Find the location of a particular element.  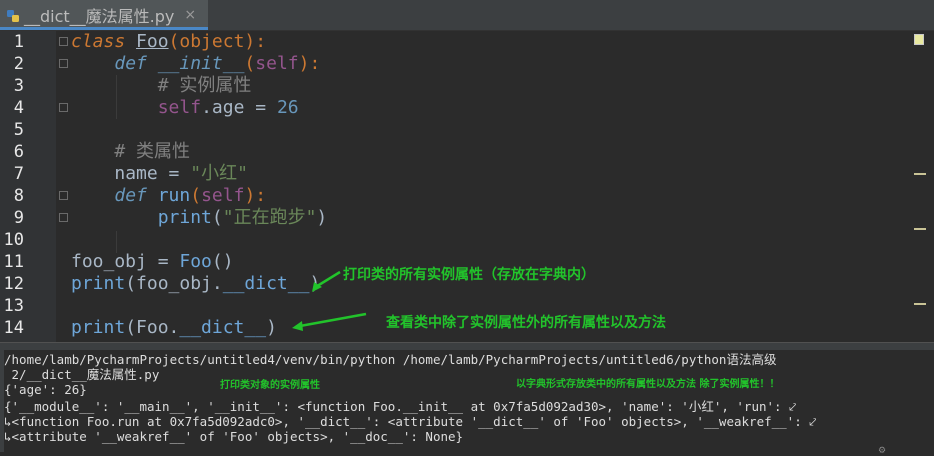

code-line: 7 name = "小红" is located at coordinates (467, 174).